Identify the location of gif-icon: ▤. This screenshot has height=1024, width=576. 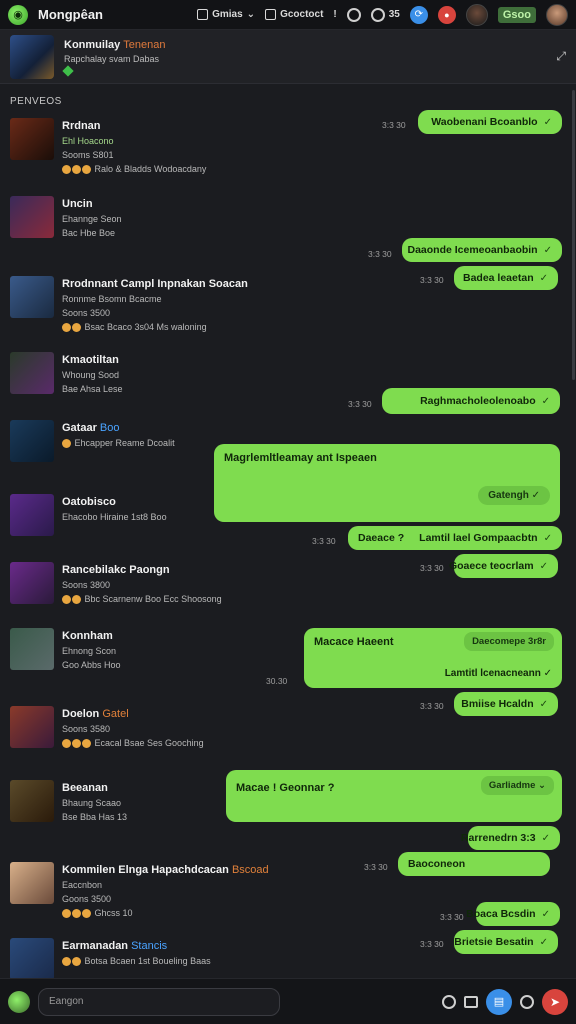
(499, 1001).